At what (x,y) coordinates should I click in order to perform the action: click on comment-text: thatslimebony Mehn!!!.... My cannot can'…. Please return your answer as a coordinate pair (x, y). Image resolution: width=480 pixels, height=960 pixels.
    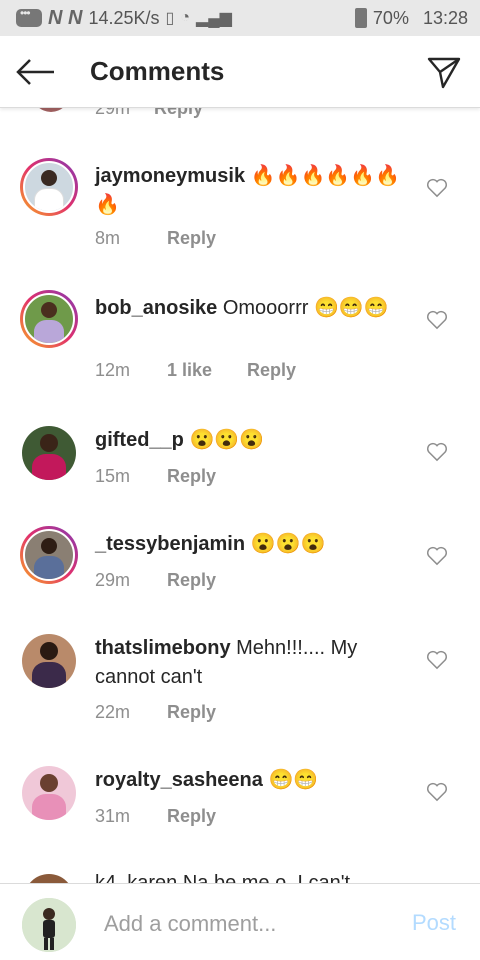
    Looking at the image, I should click on (255, 663).